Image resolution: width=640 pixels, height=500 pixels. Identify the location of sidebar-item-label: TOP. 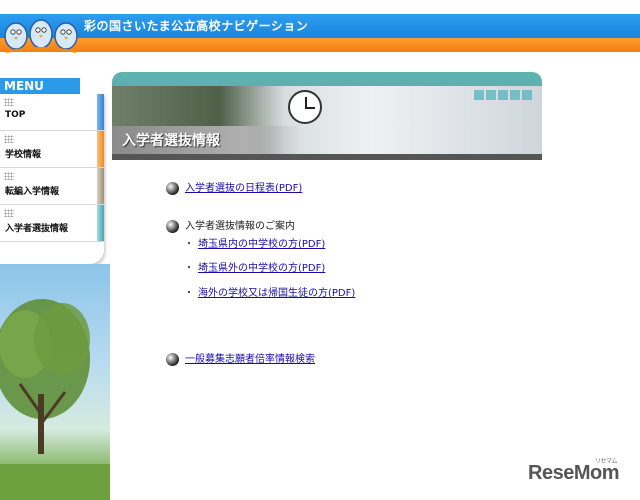
(15, 115).